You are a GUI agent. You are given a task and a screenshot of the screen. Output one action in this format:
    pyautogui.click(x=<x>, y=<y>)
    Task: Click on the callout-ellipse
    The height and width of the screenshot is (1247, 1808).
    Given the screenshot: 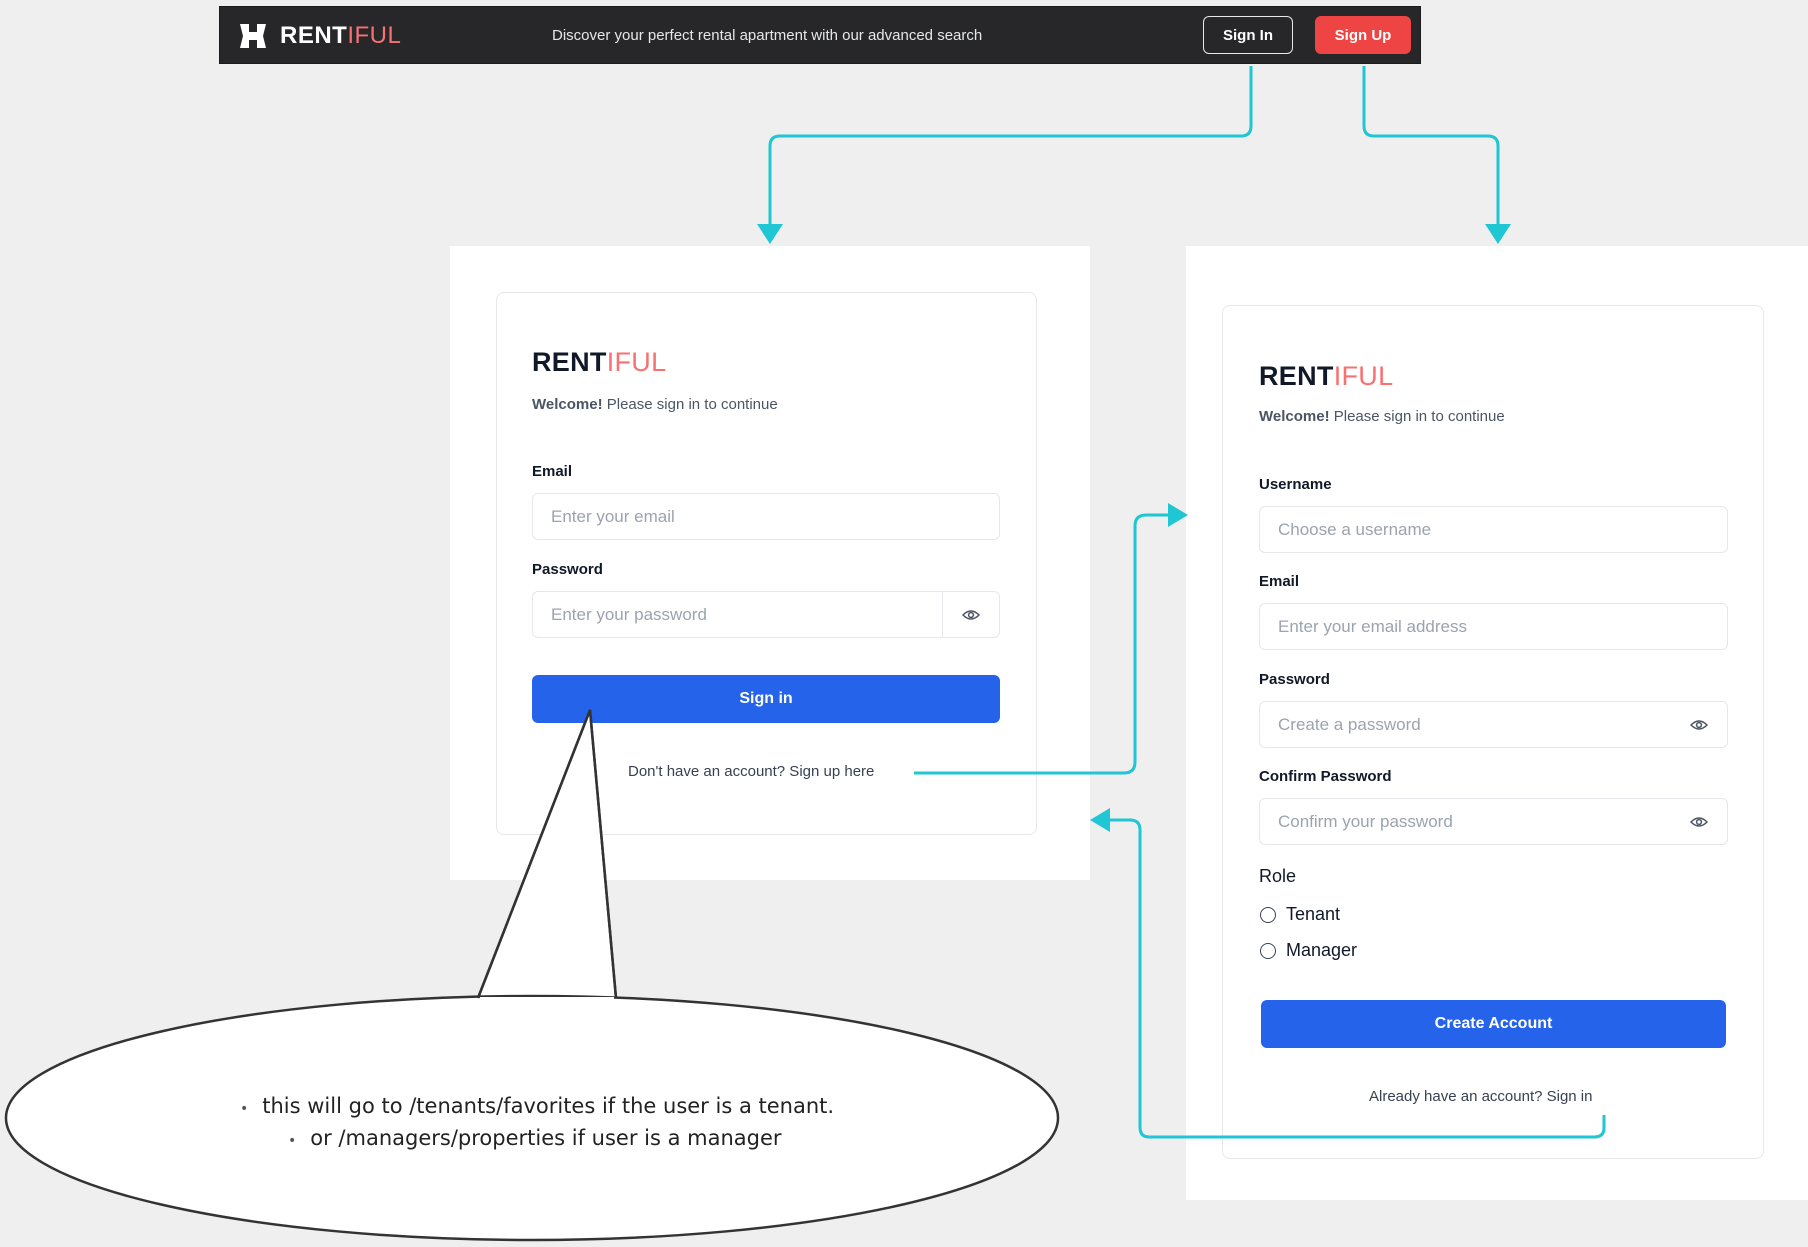 What is the action you would take?
    pyautogui.click(x=532, y=1118)
    